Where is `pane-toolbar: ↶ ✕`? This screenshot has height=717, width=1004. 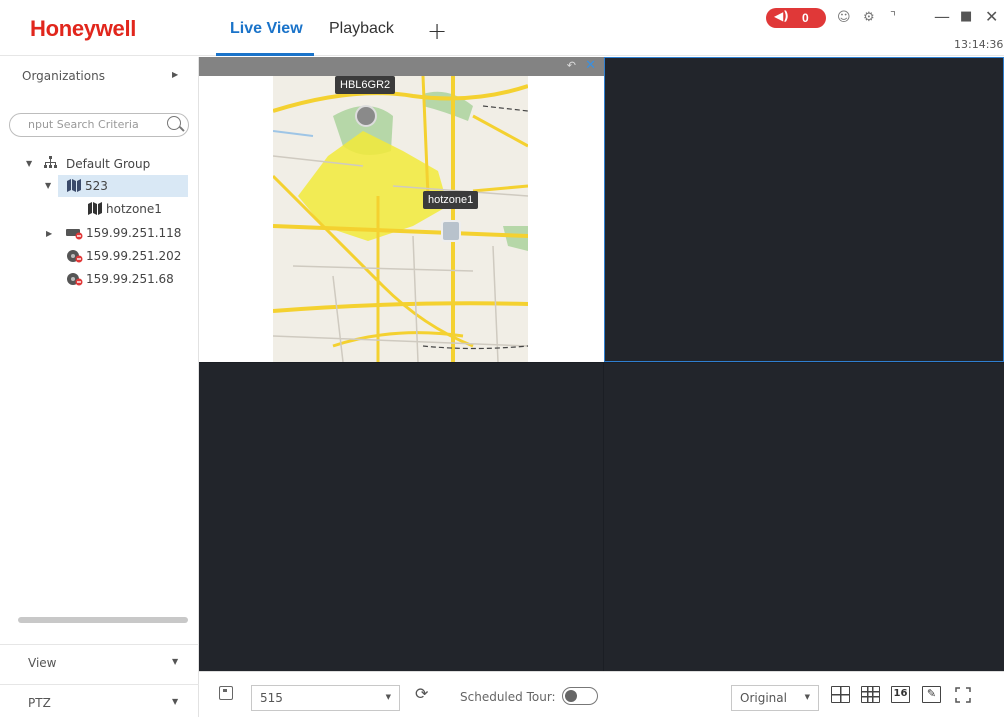
pane-toolbar: ↶ ✕ is located at coordinates (401, 66).